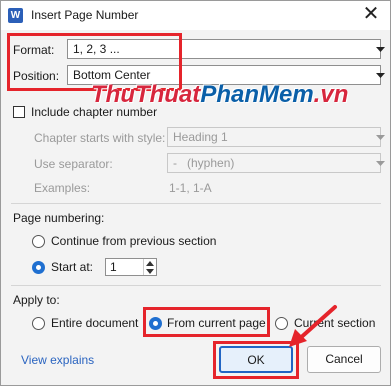 This screenshot has width=391, height=386. I want to click on entire-document-radio, so click(38, 323).